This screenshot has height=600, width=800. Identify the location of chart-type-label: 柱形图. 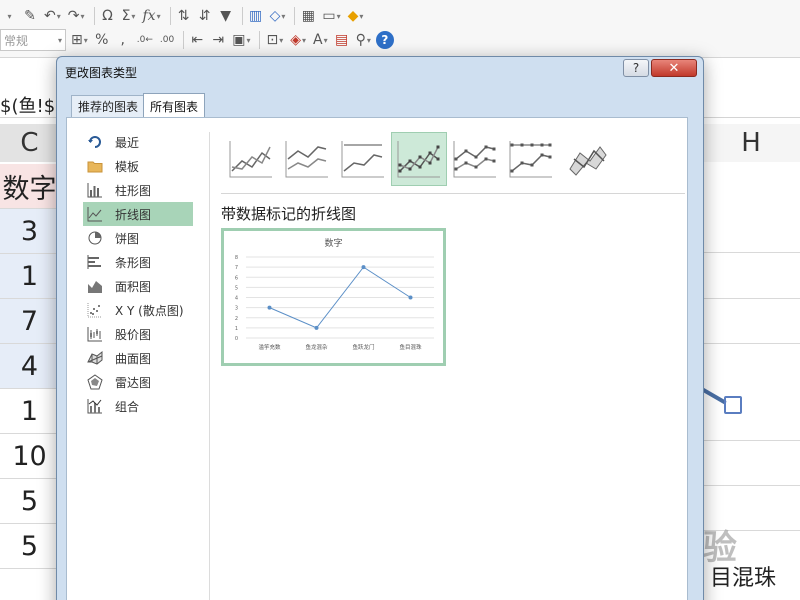
(133, 190).